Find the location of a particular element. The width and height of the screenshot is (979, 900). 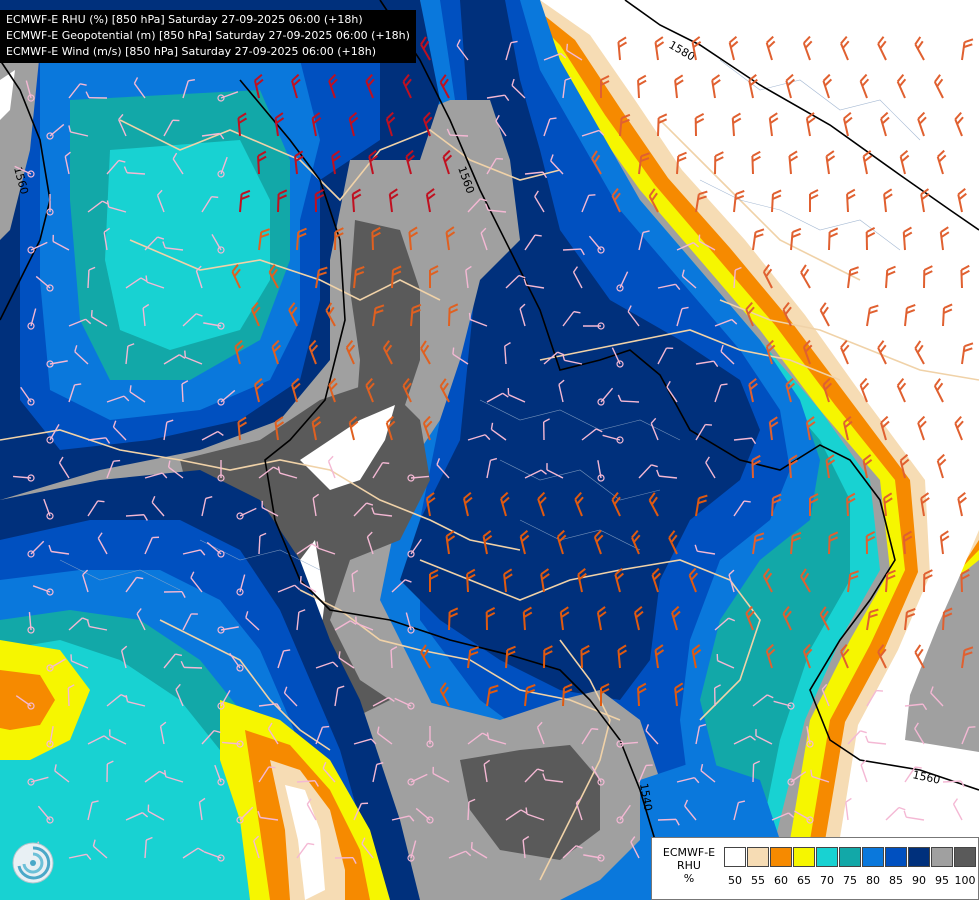

legend-swatches is located at coordinates (850, 857).